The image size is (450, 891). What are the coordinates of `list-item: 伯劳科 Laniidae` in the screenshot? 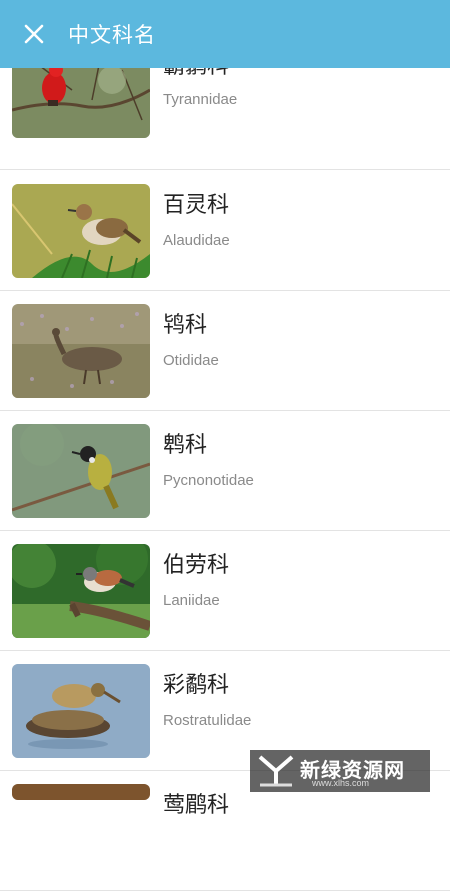 It's located at (225, 591).